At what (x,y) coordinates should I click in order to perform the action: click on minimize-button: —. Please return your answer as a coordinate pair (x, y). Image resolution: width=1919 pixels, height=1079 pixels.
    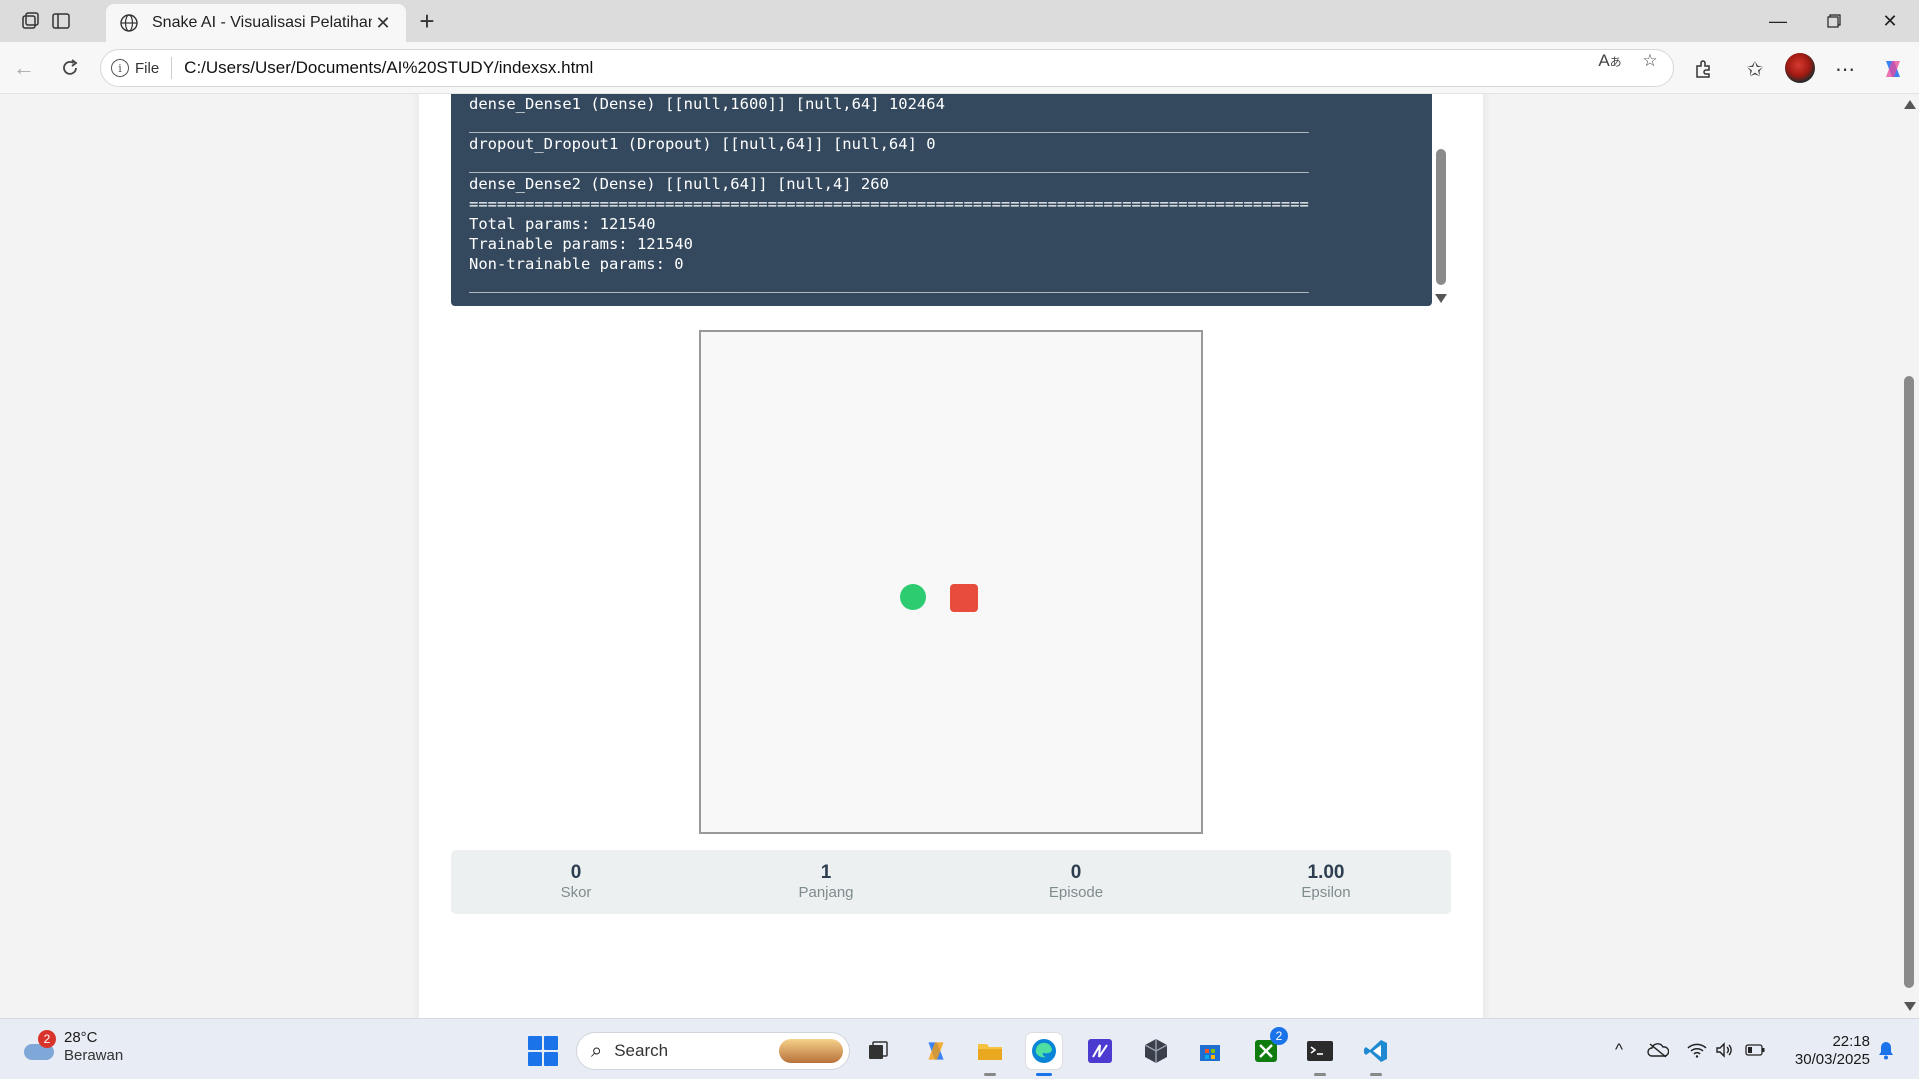
    Looking at the image, I should click on (1778, 21).